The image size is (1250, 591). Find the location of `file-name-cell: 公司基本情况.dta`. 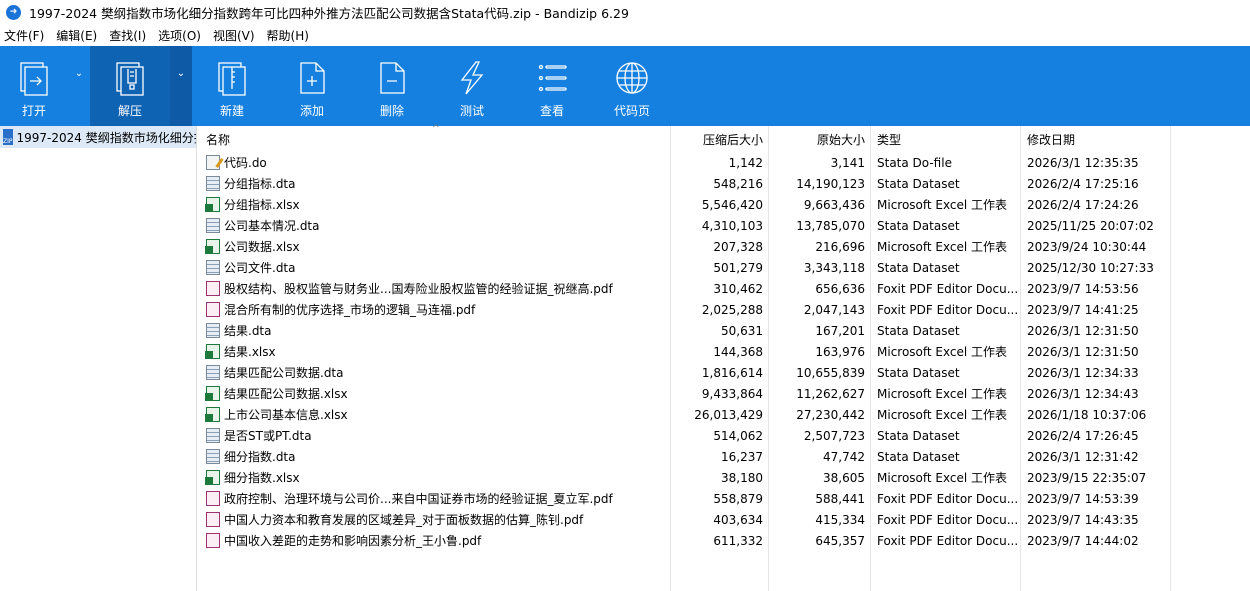

file-name-cell: 公司基本情况.dta is located at coordinates (435, 225).